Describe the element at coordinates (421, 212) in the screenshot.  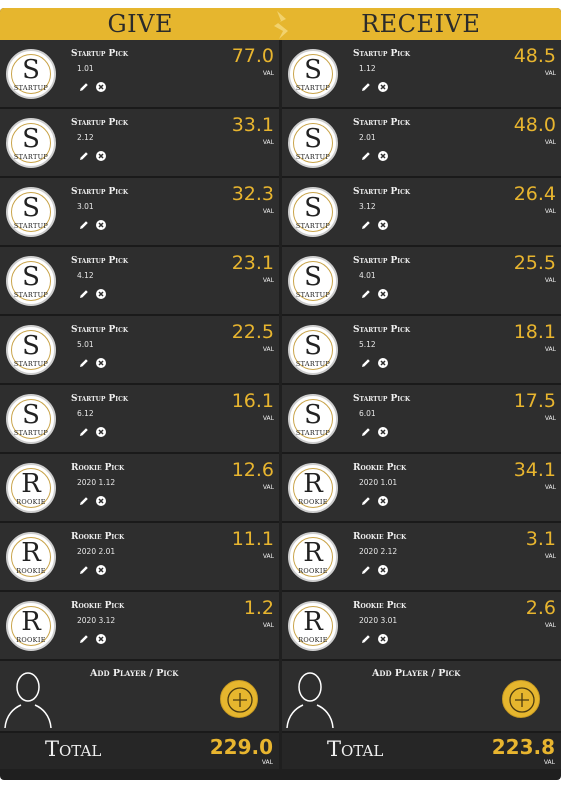
I see `pick-row: S STARTUP Startup Pick 3.12 26.4 VAL` at that location.